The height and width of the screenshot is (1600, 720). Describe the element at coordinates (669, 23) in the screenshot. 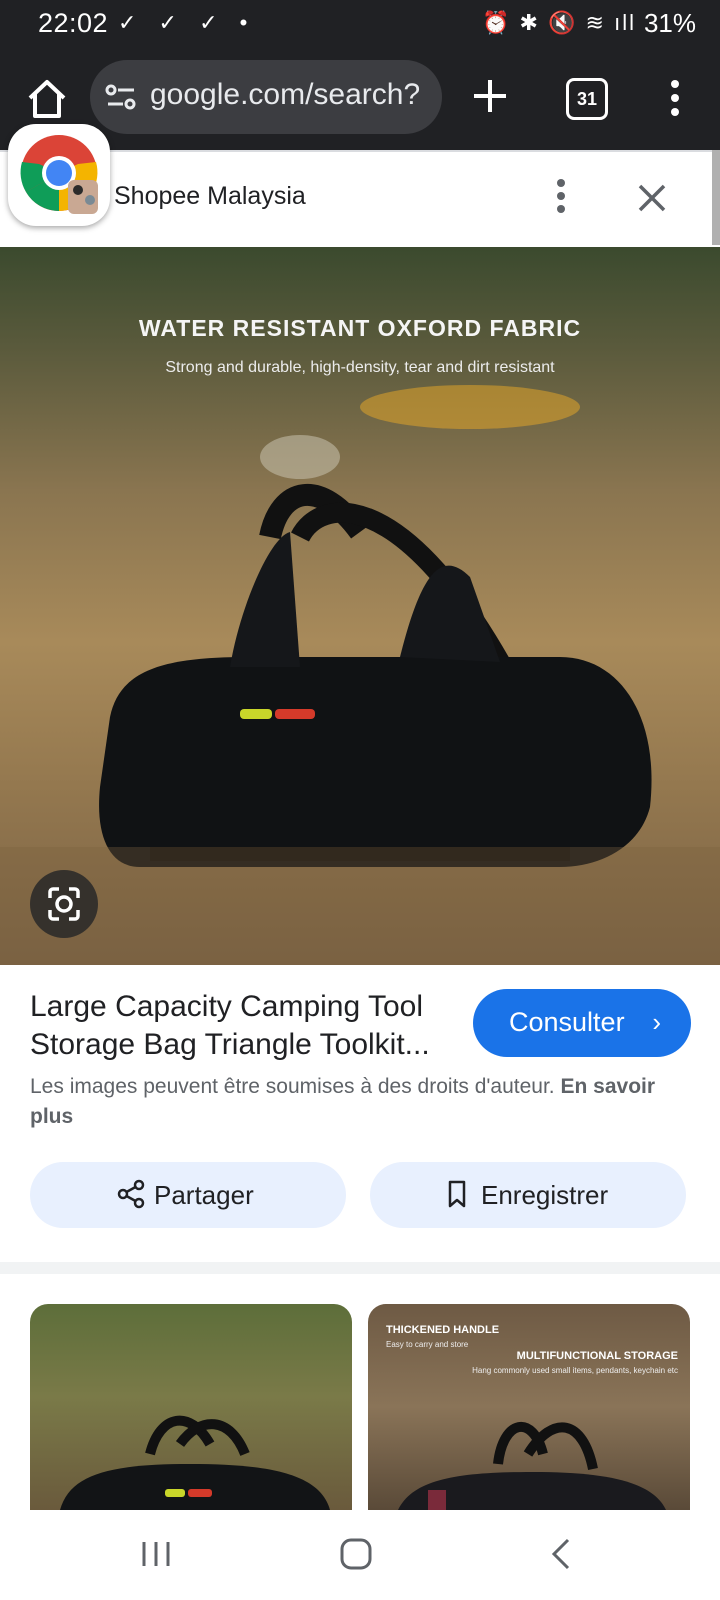

I see `battery-level: 31%` at that location.